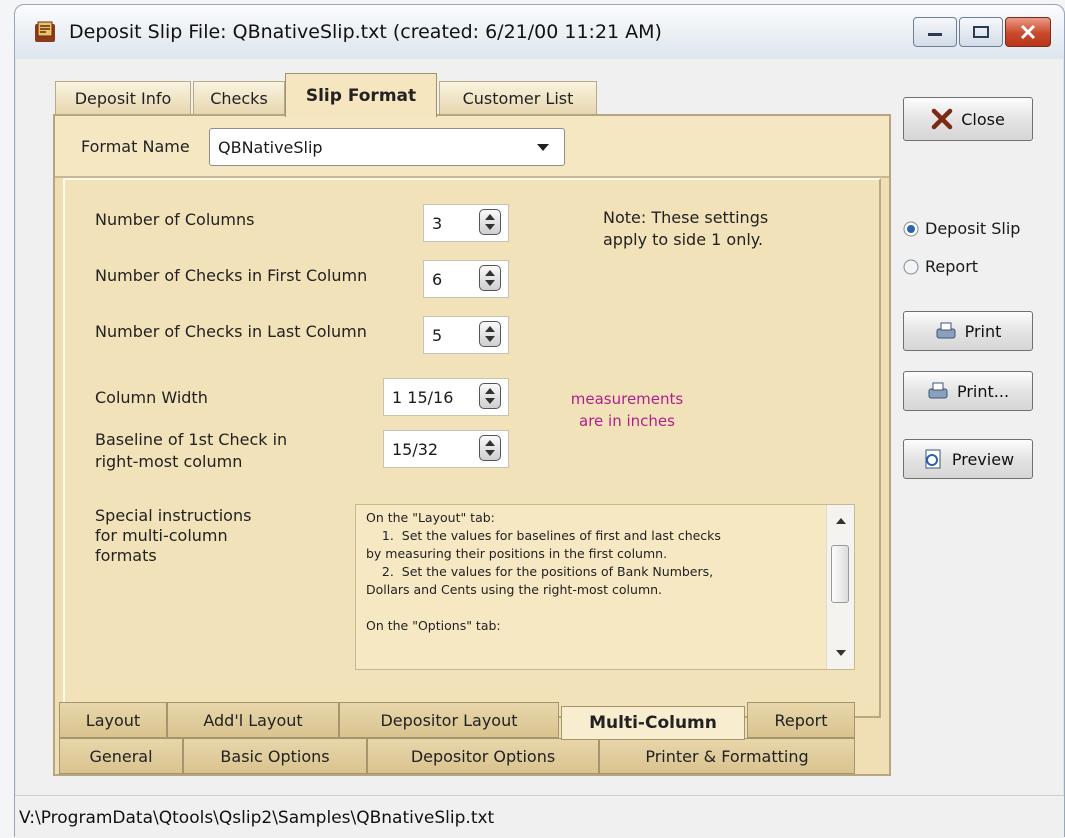 The height and width of the screenshot is (838, 1065). Describe the element at coordinates (490, 334) in the screenshot. I see `last-column-spin-icon` at that location.